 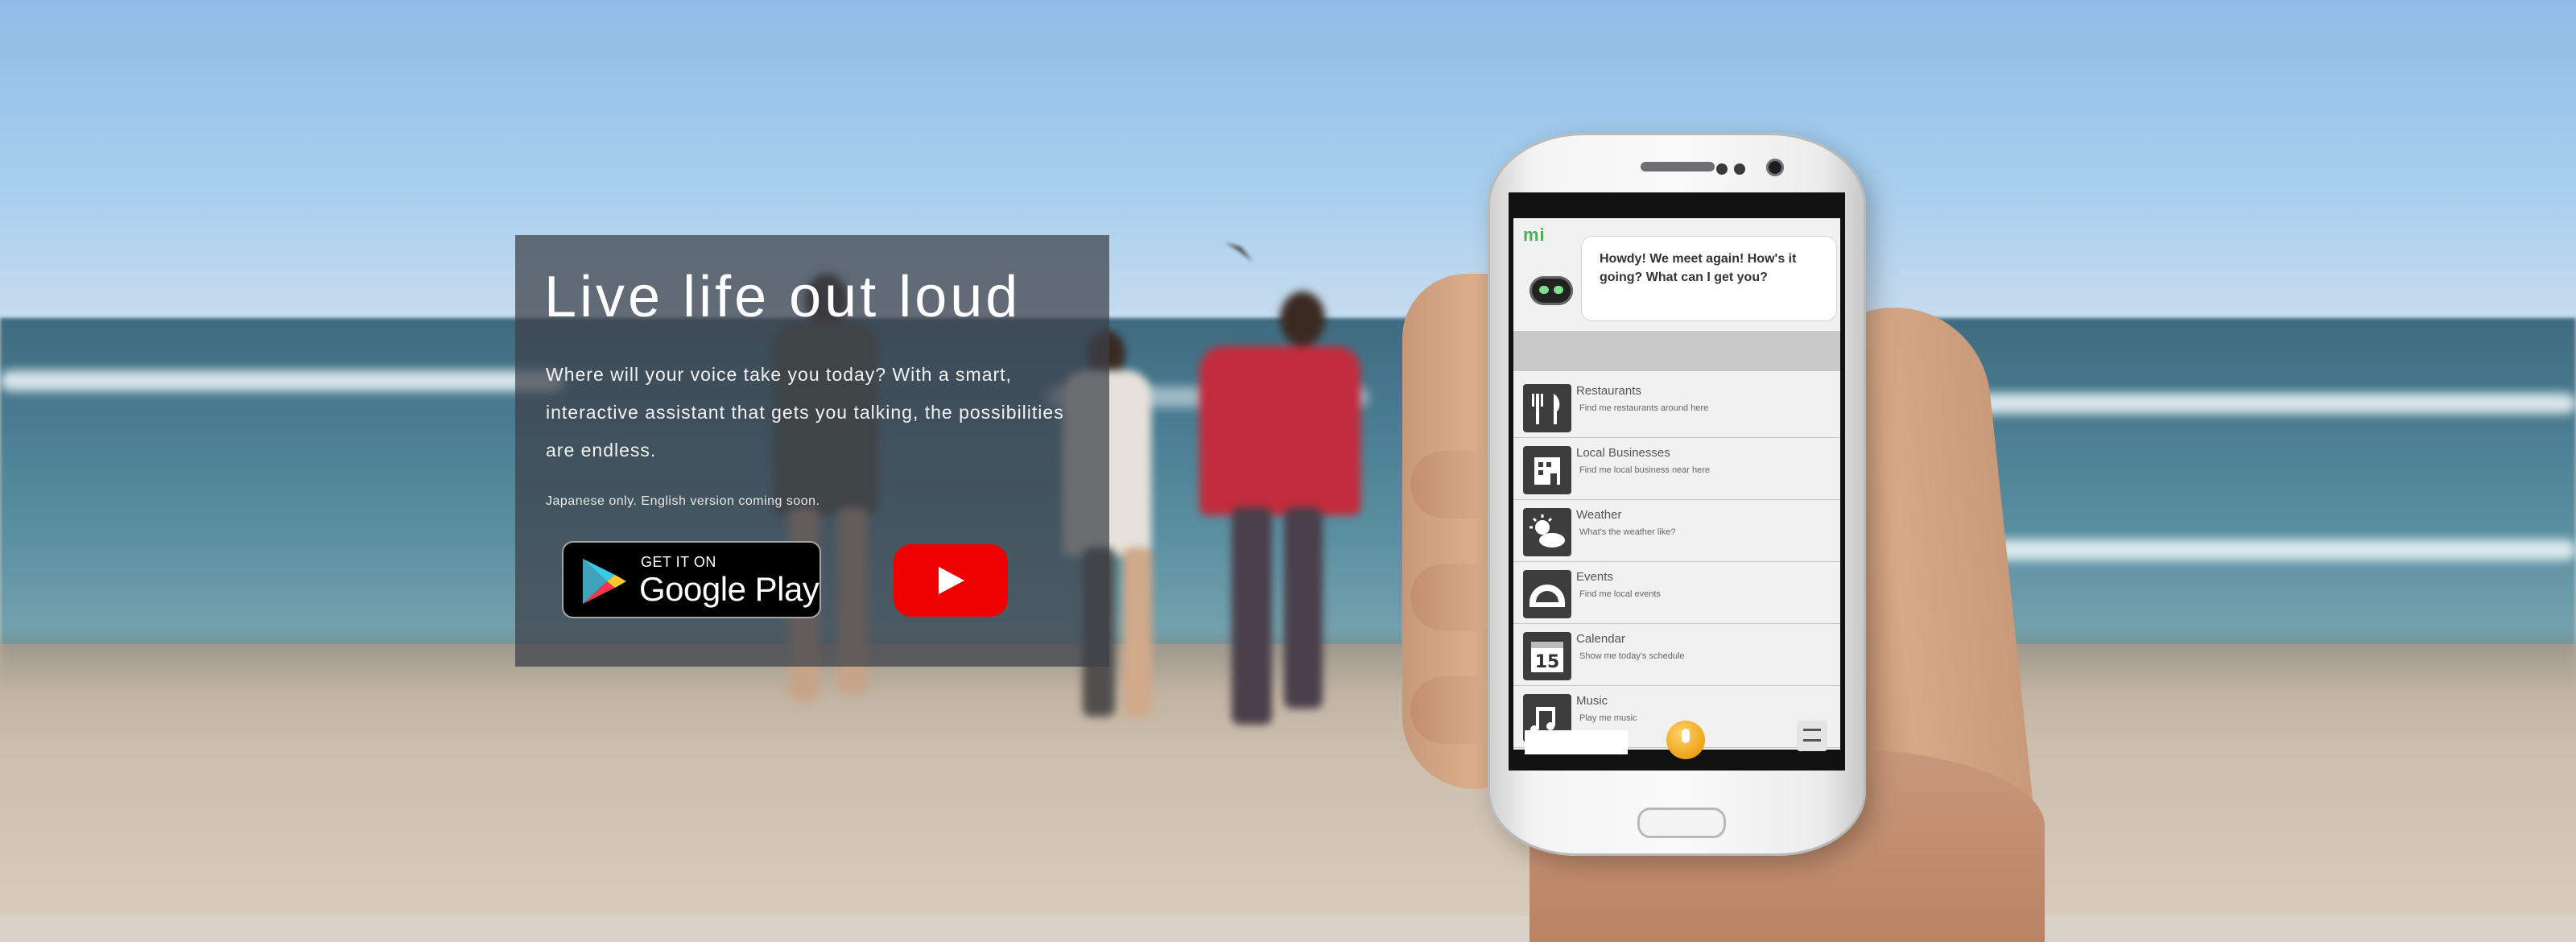 I want to click on list-item-subtitle: What's the weather like?, so click(x=1627, y=532).